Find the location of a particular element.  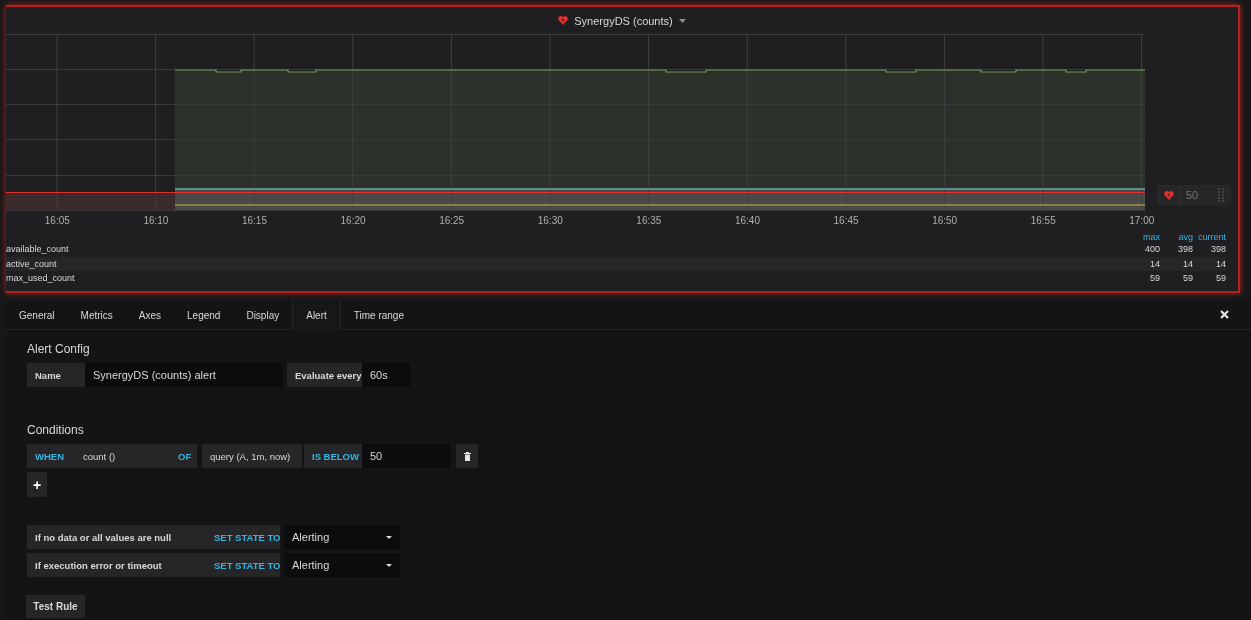

trash-icon is located at coordinates (467, 456).